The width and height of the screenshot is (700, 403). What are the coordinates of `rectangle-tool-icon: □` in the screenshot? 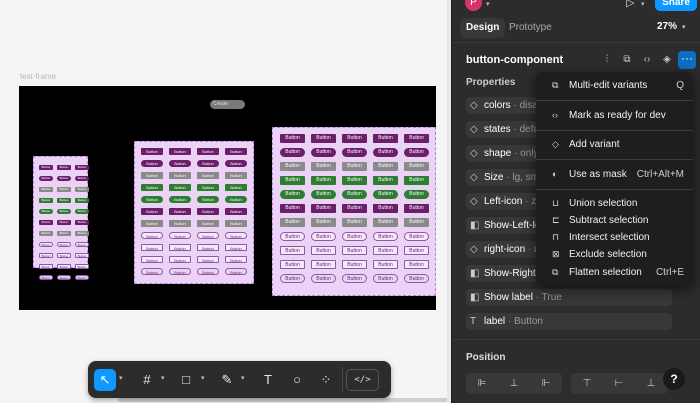 It's located at (186, 380).